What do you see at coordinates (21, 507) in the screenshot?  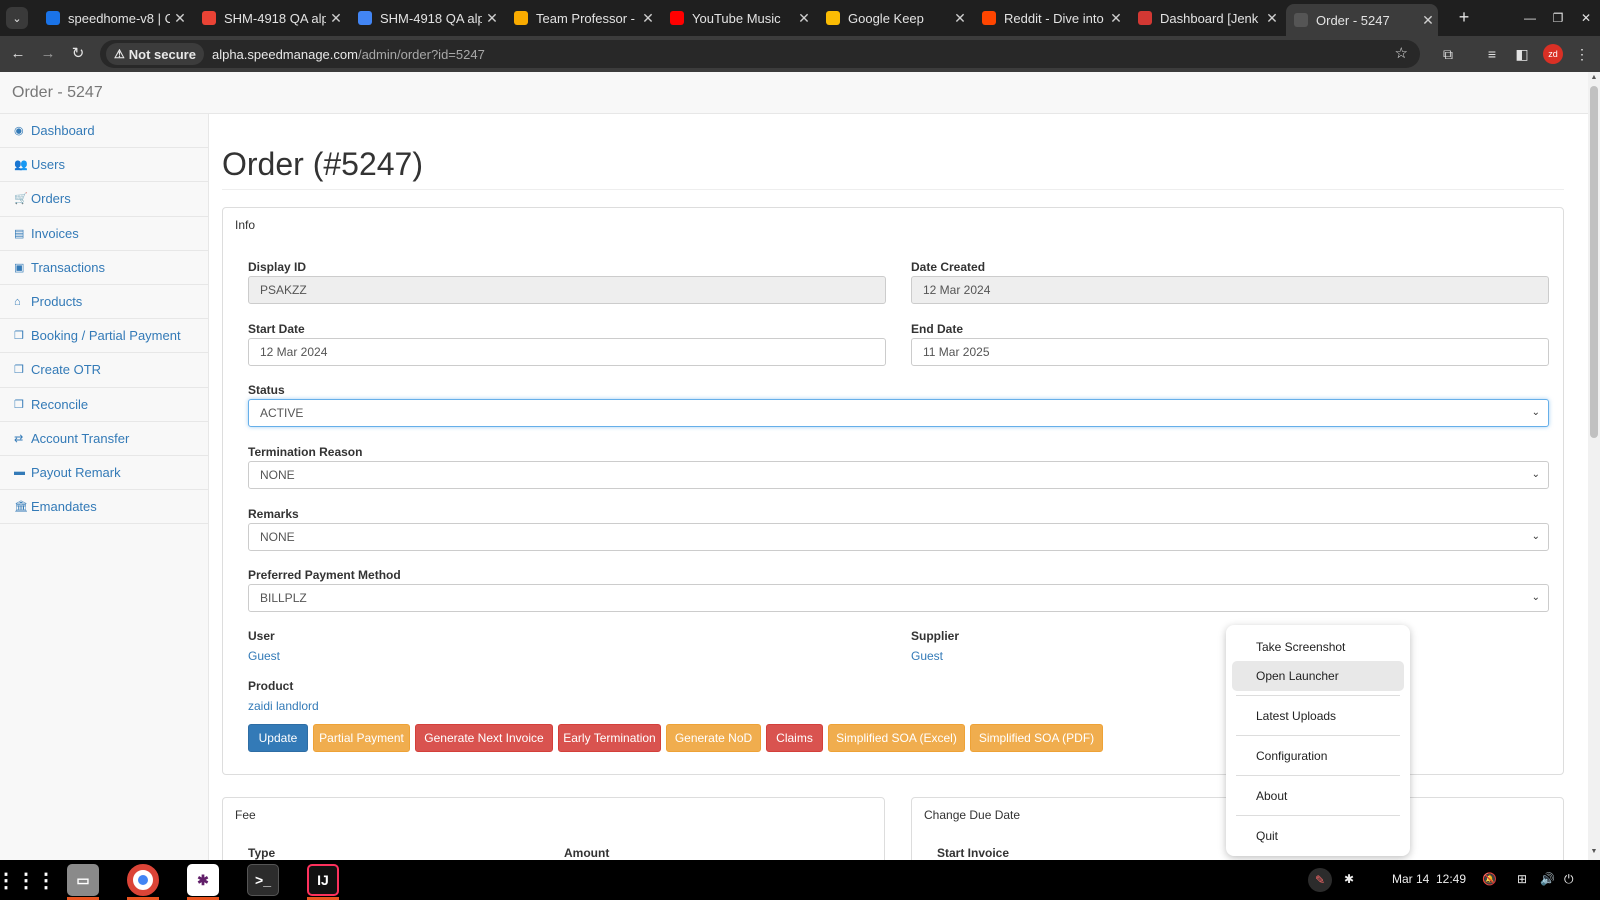 I see `bank-icon: 🏛` at bounding box center [21, 507].